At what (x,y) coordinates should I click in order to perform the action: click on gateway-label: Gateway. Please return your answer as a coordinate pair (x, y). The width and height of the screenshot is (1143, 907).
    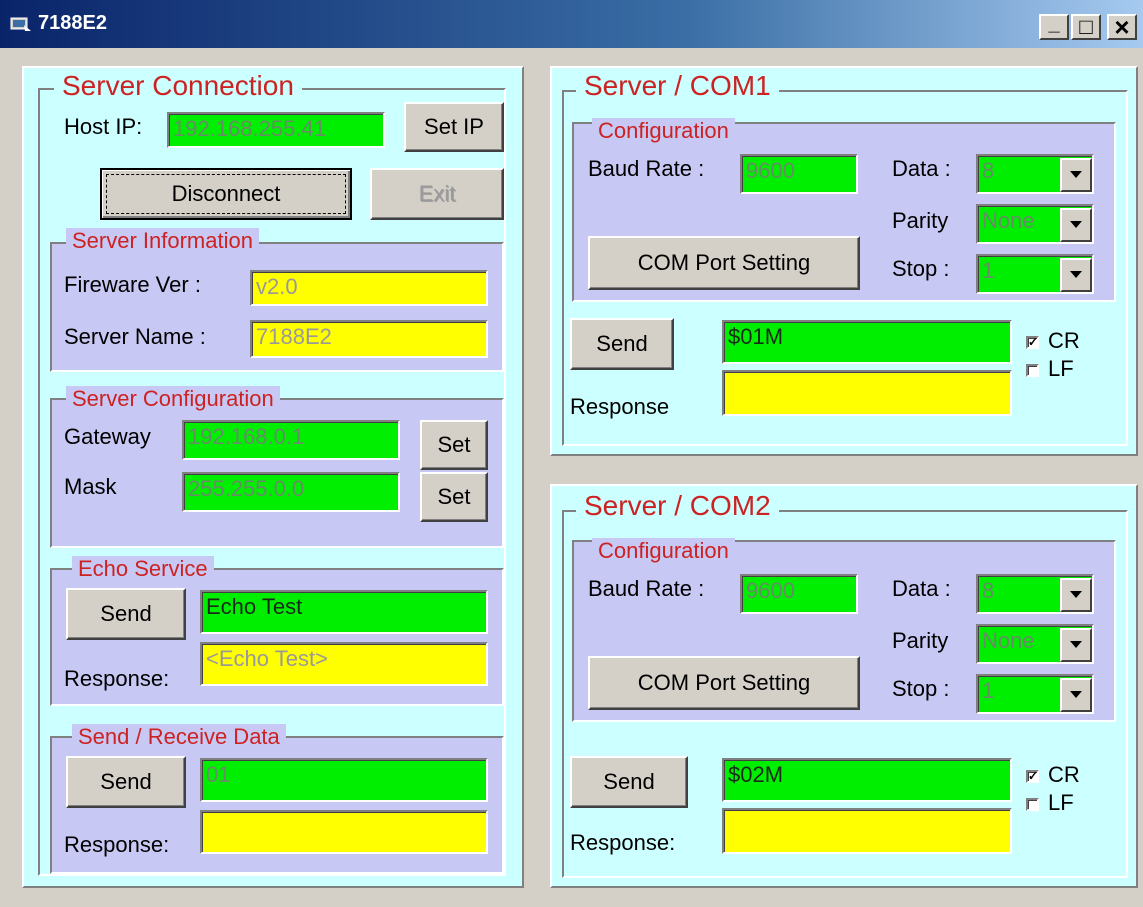
    Looking at the image, I should click on (107, 436).